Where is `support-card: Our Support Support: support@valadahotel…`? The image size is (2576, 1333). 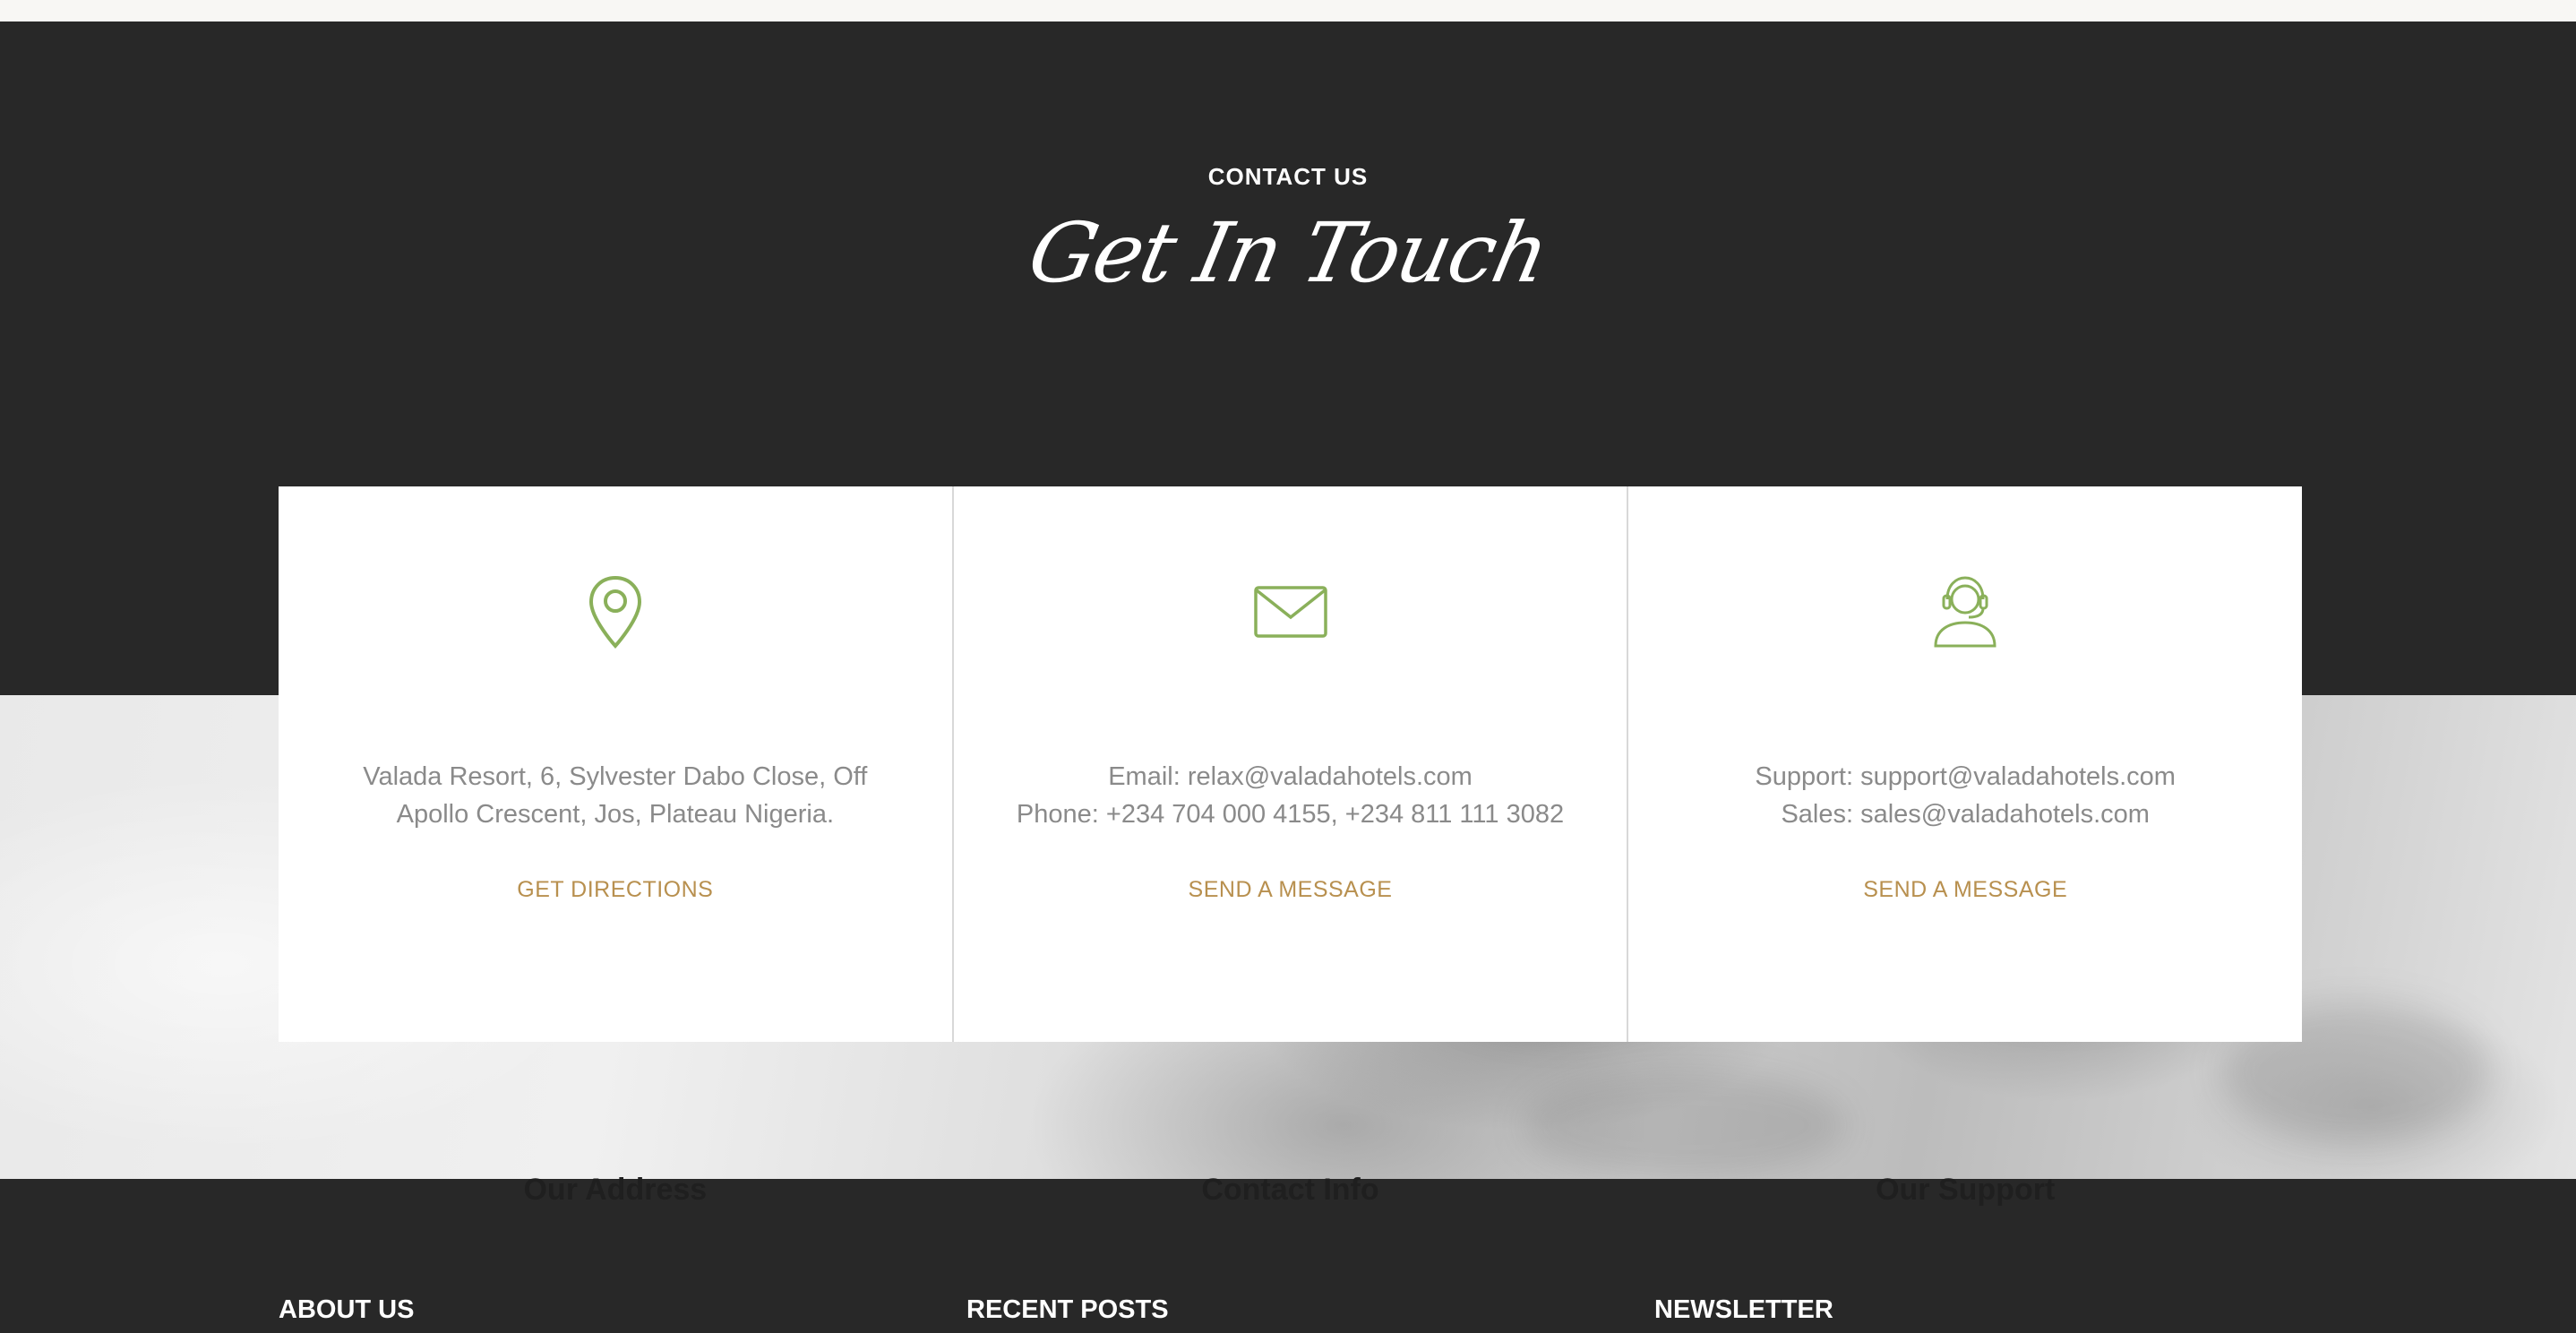
support-card: Our Support Support: support@valadahotel… is located at coordinates (1965, 846).